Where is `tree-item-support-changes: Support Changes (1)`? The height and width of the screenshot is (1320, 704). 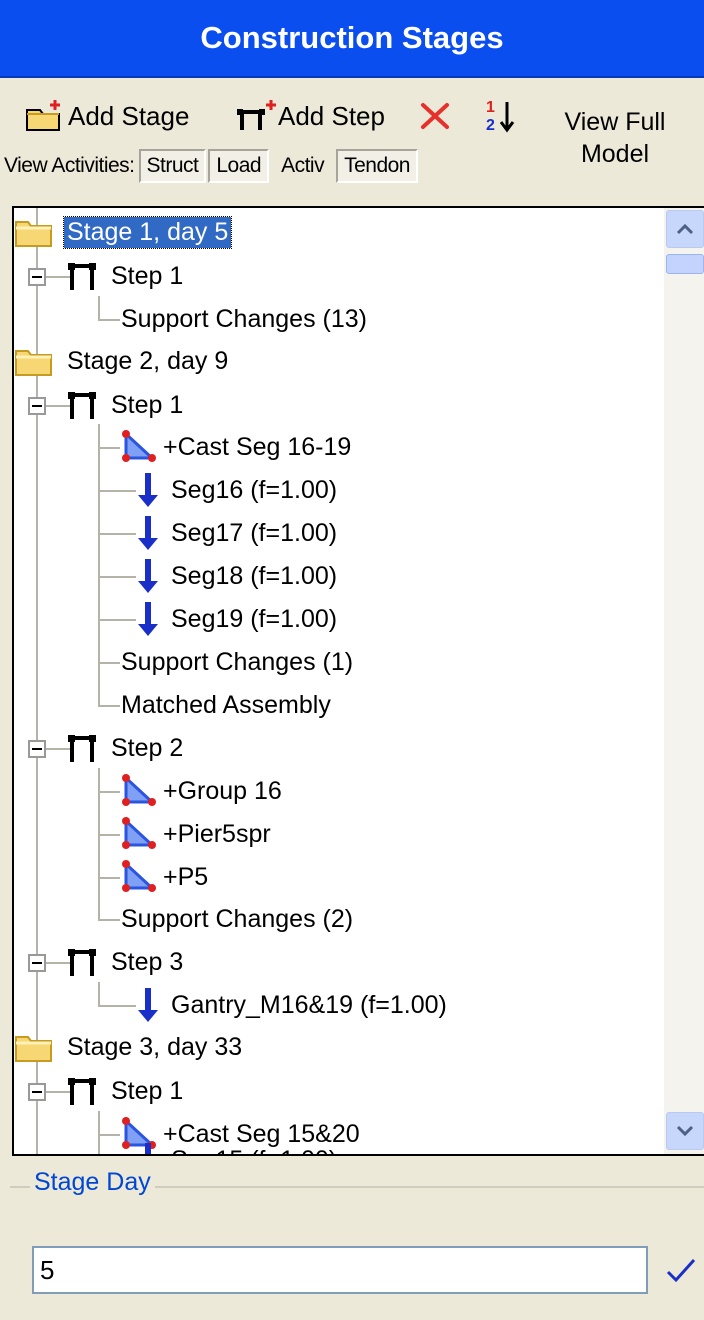 tree-item-support-changes: Support Changes (1) is located at coordinates (237, 662).